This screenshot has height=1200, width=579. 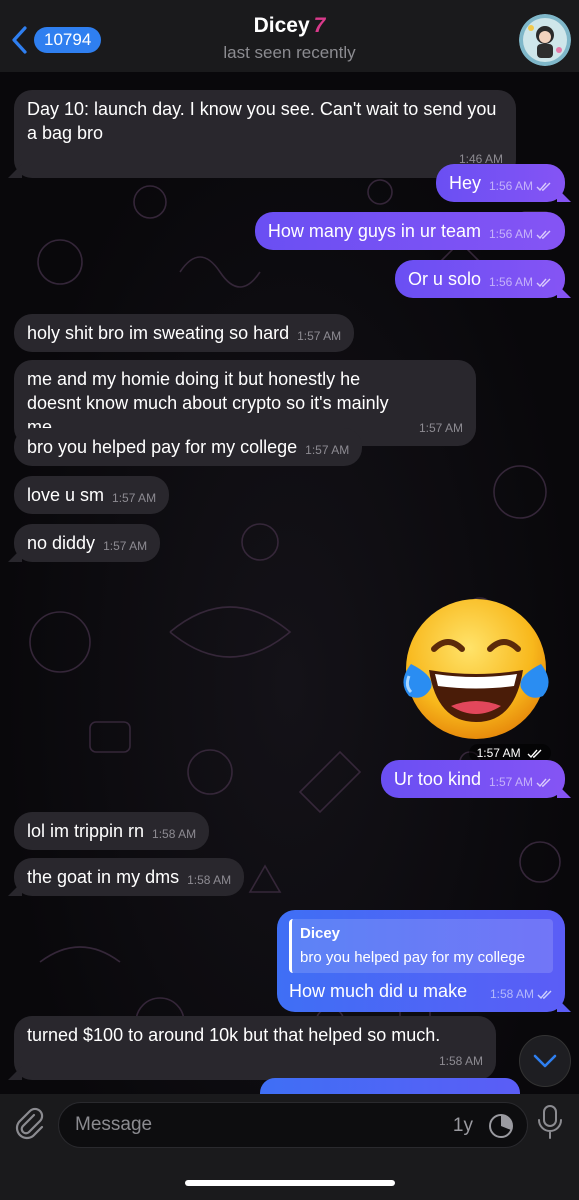 What do you see at coordinates (29, 1123) in the screenshot?
I see `paperclip-icon` at bounding box center [29, 1123].